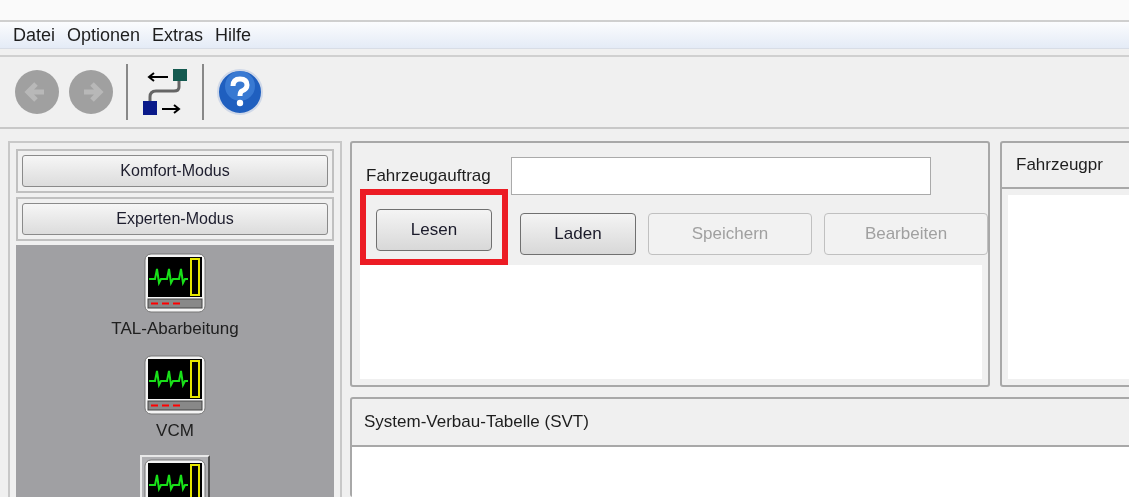 The width and height of the screenshot is (1129, 497). Describe the element at coordinates (720, 176) in the screenshot. I see `order-input-field` at that location.